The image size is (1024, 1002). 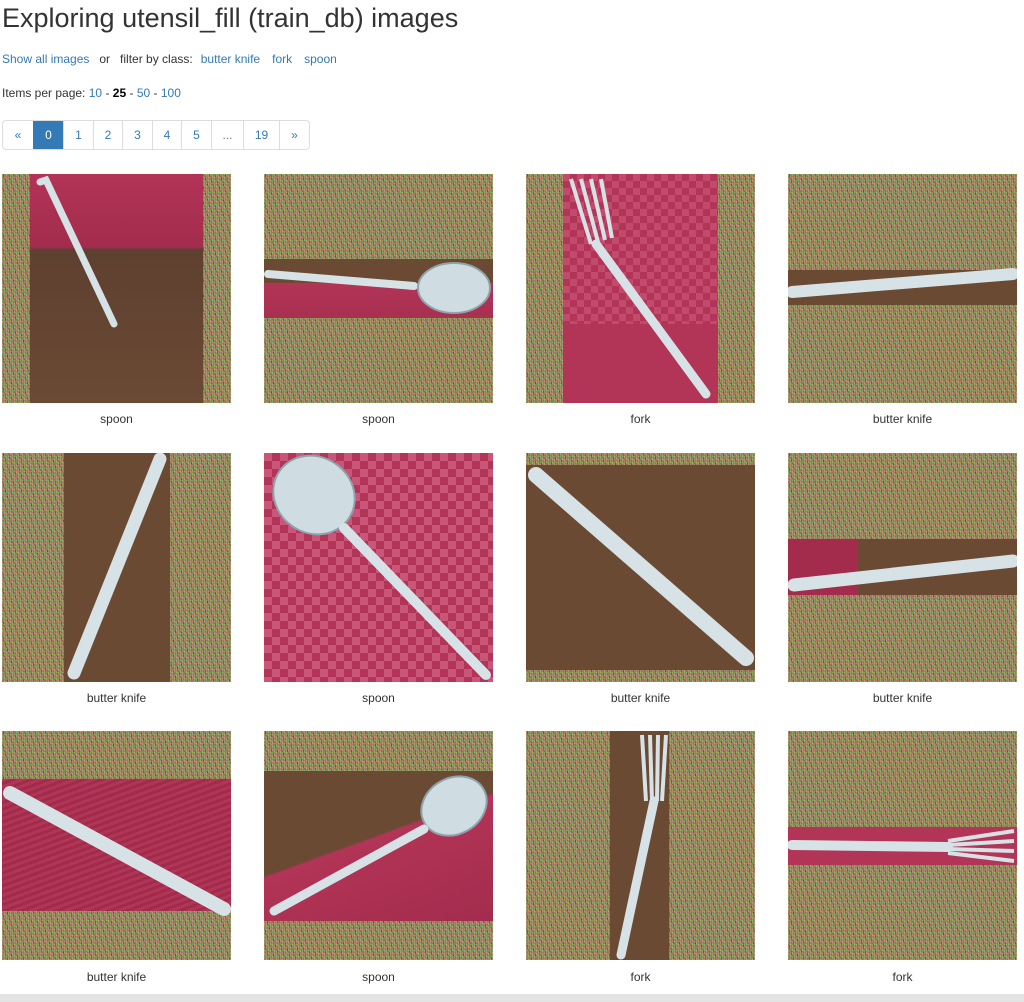 I want to click on filter-fork-link: fork, so click(x=282, y=59).